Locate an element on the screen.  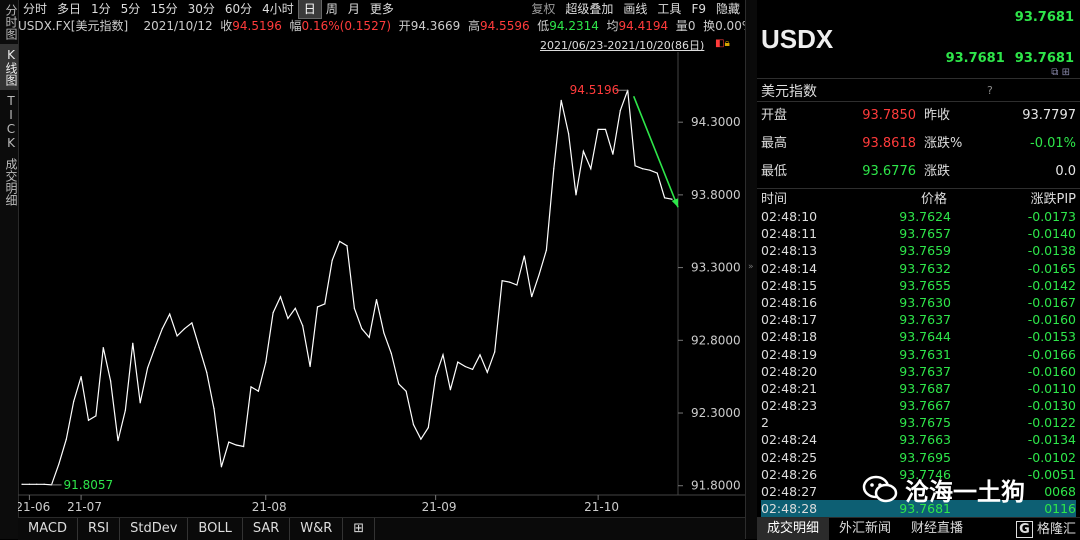
wechat-icon is located at coordinates (880, 489).